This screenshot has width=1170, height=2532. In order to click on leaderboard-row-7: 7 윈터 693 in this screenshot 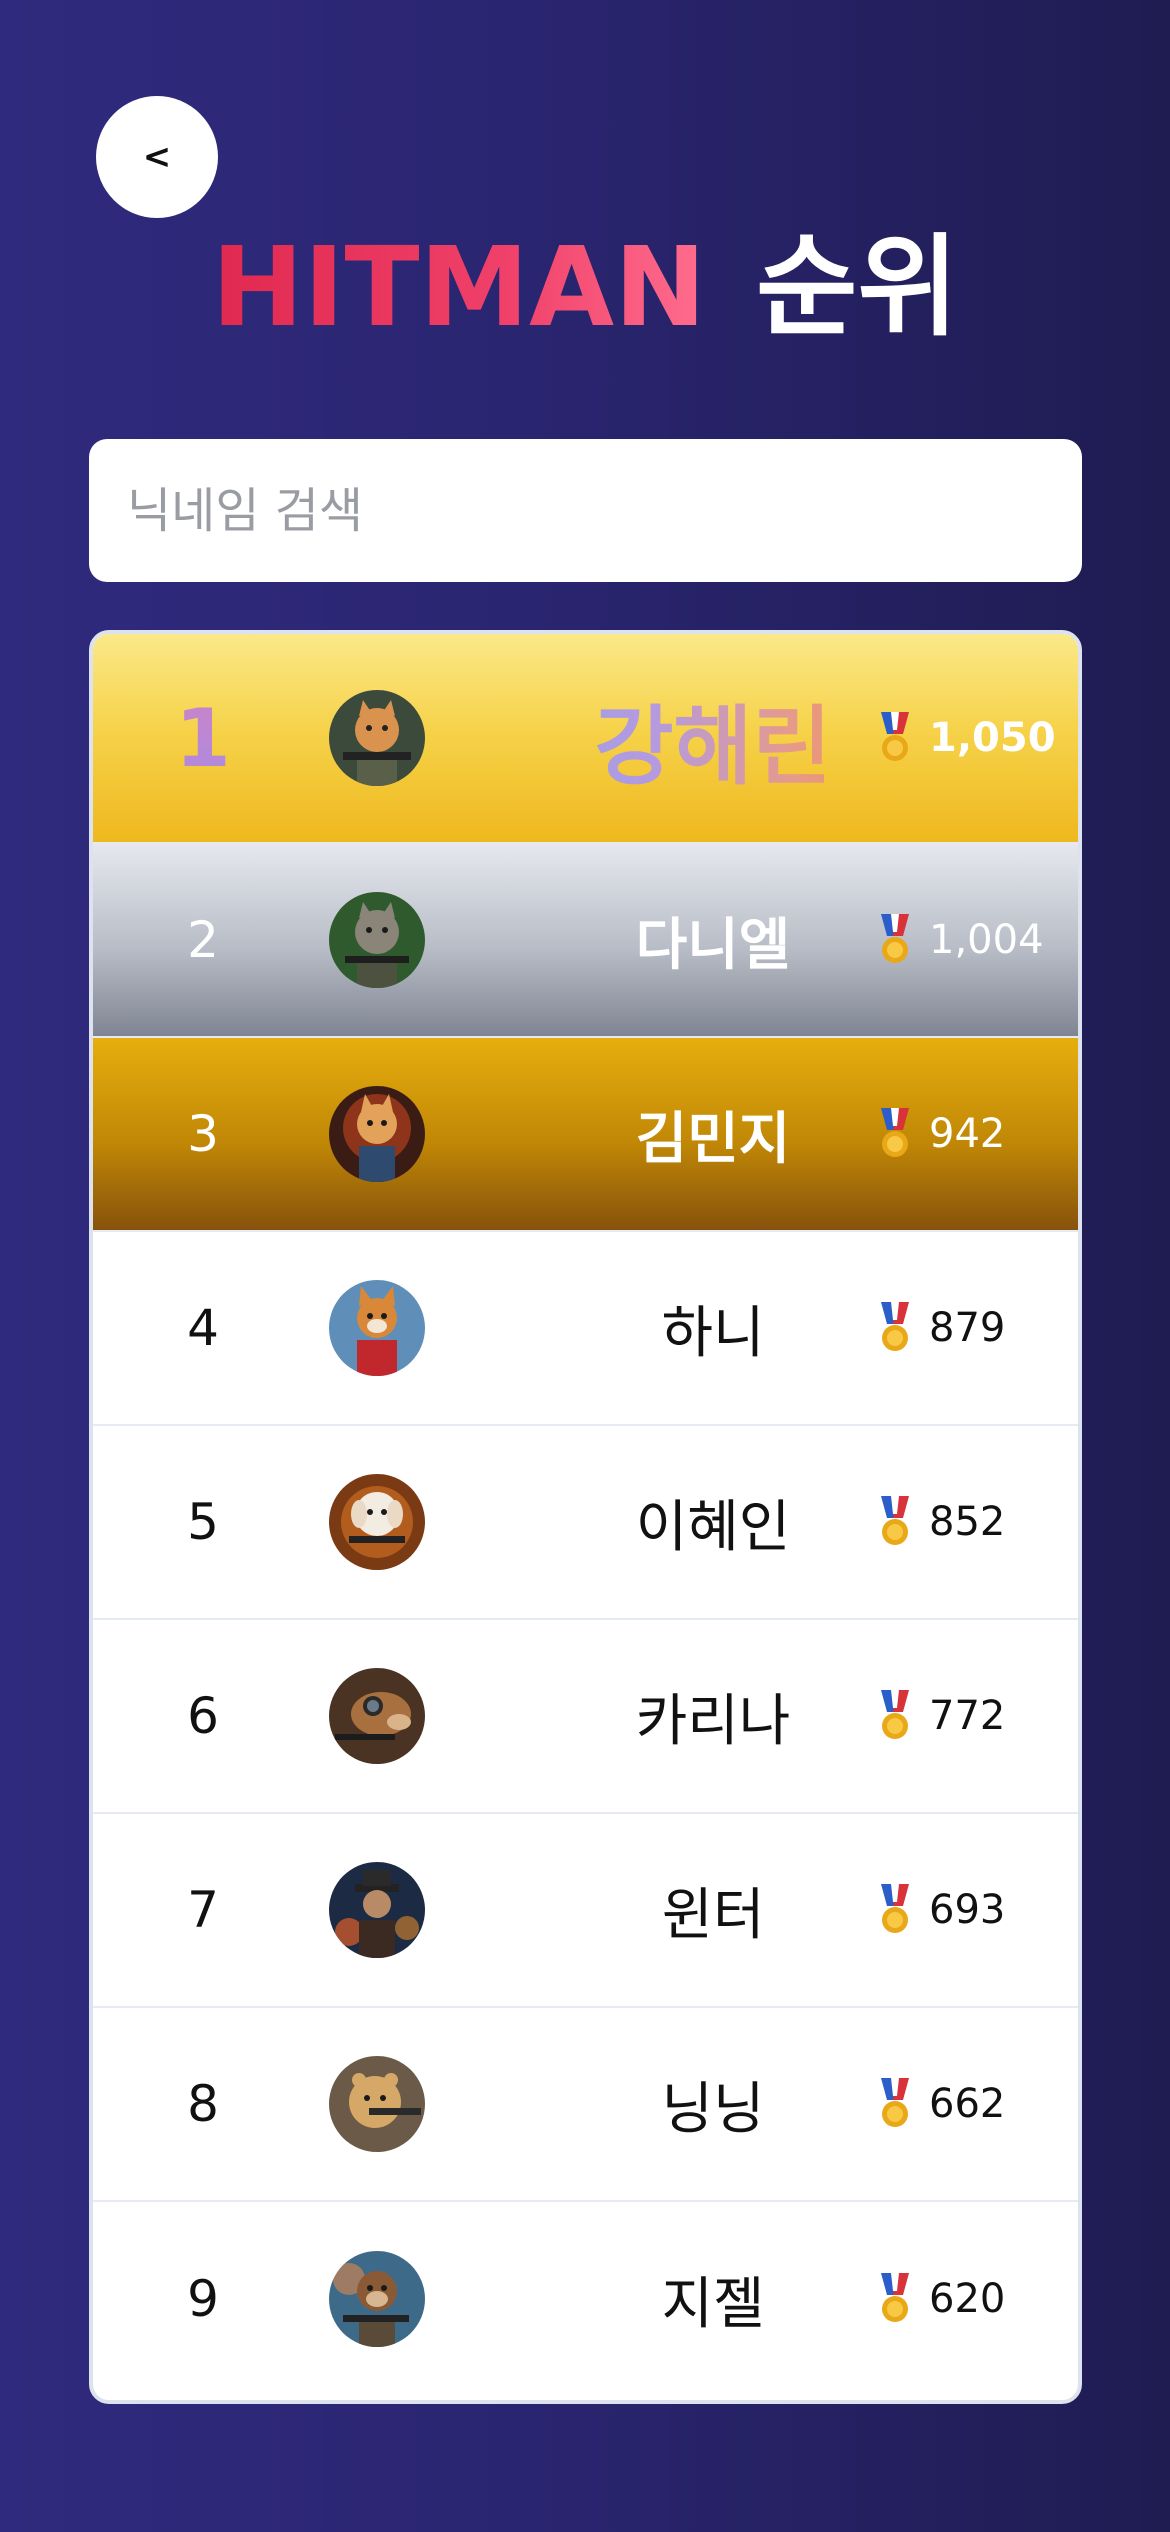, I will do `click(585, 1911)`.